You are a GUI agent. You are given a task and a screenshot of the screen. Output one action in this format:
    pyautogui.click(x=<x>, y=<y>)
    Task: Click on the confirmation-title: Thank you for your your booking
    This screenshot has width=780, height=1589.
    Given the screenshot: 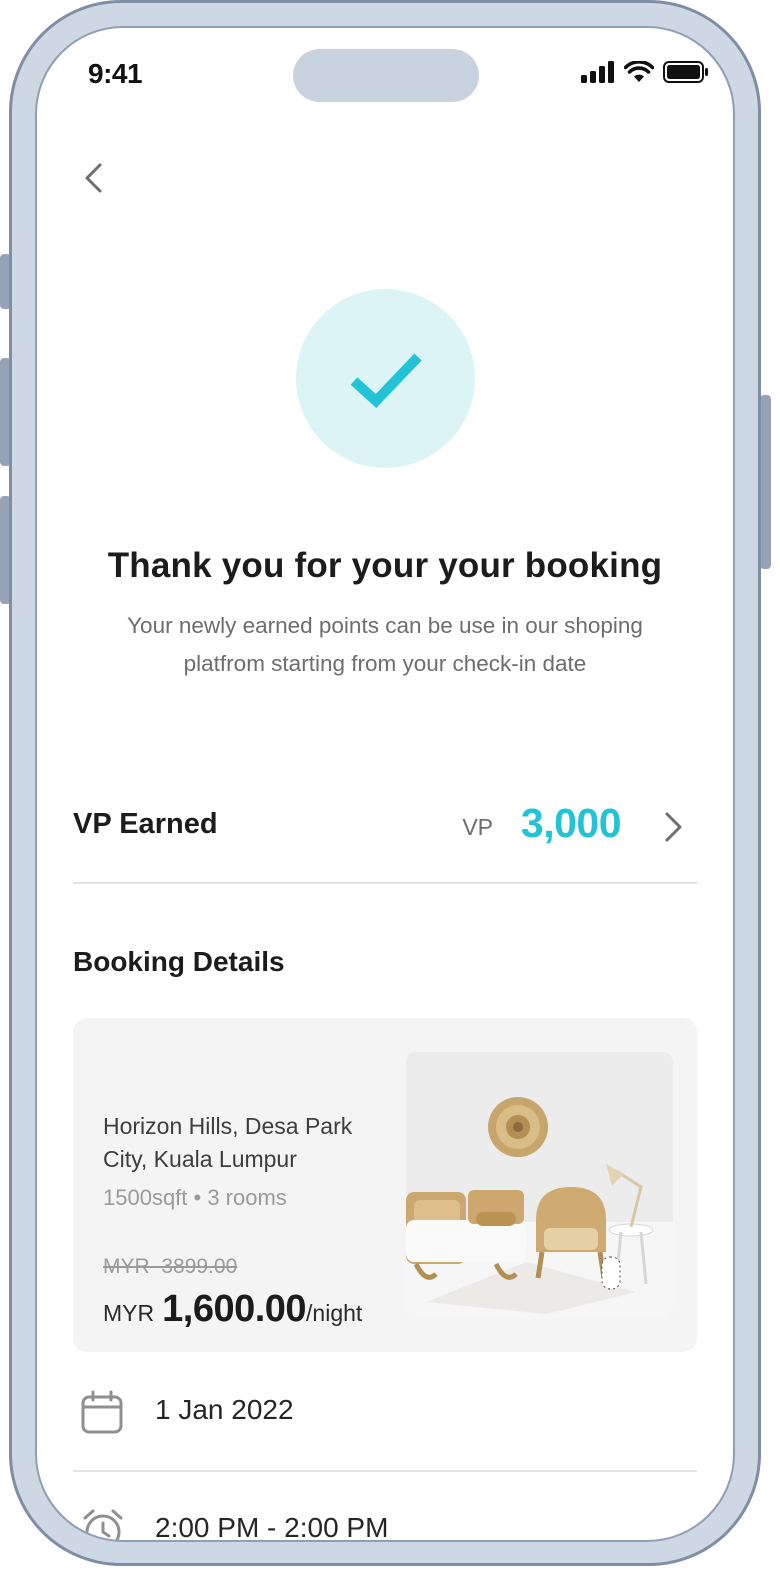 What is the action you would take?
    pyautogui.click(x=385, y=565)
    